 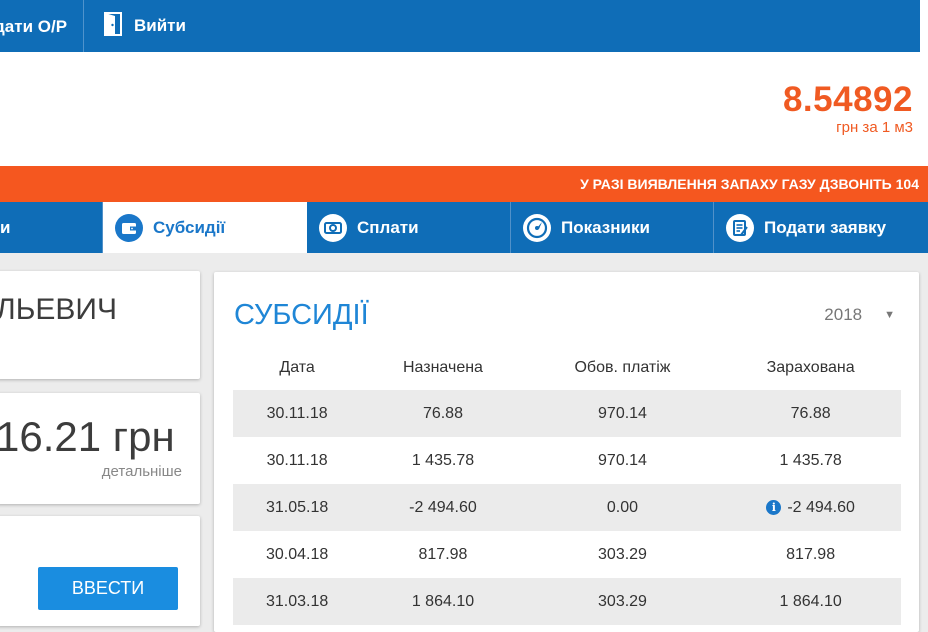 I want to click on tab-payments: Сплати, so click(x=409, y=227).